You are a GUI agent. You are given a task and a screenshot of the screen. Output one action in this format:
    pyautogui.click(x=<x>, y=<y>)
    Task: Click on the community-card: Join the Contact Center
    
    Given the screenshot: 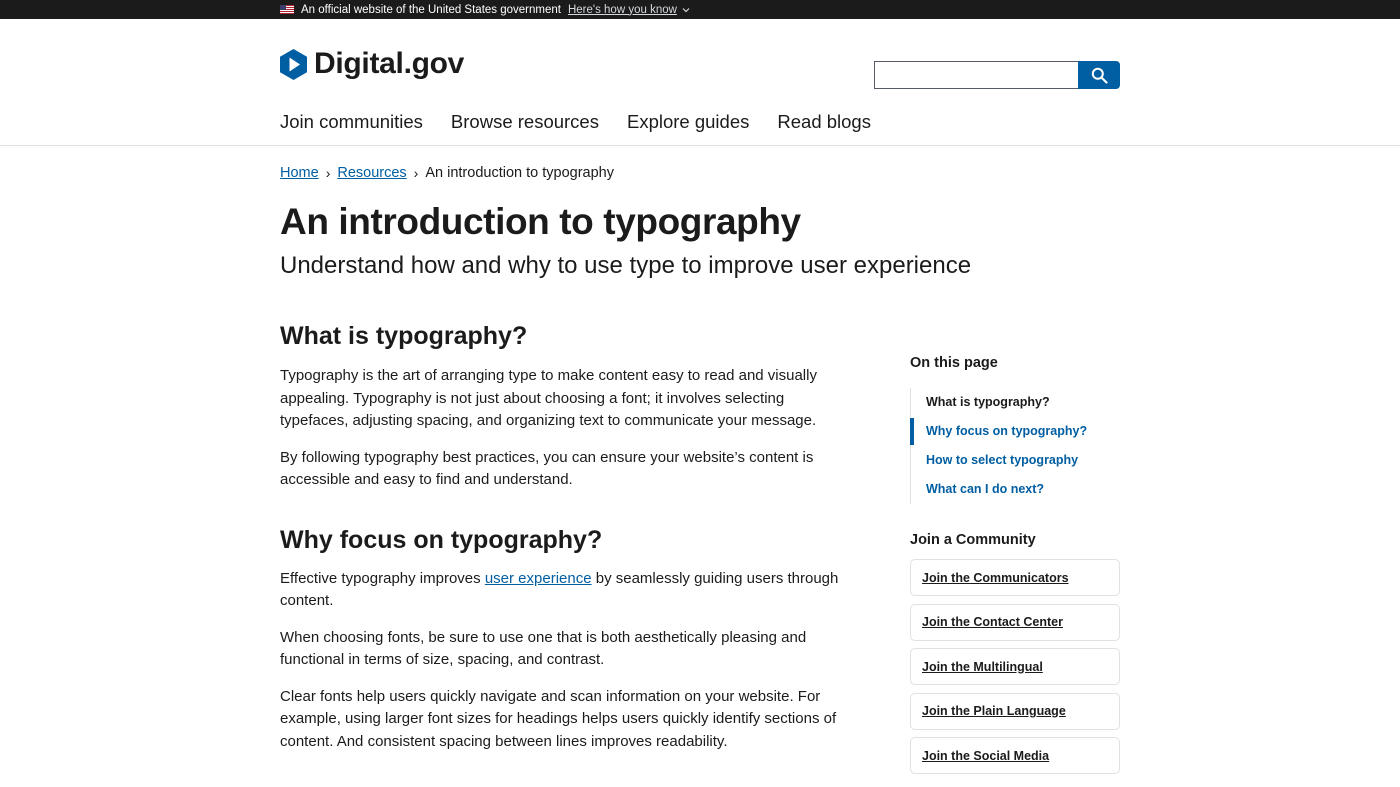 What is the action you would take?
    pyautogui.click(x=1015, y=622)
    